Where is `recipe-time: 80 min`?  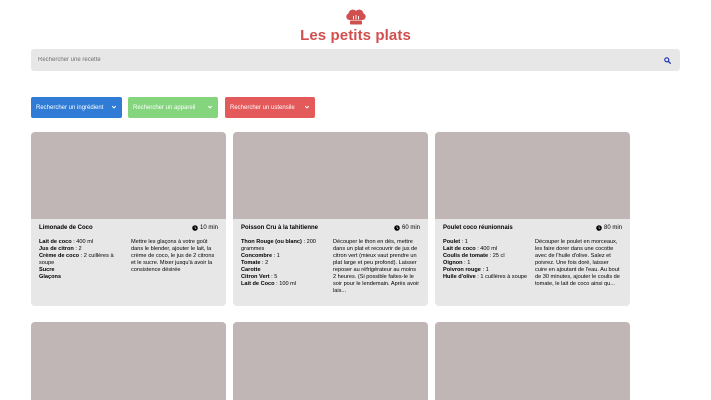
recipe-time: 80 min is located at coordinates (609, 228).